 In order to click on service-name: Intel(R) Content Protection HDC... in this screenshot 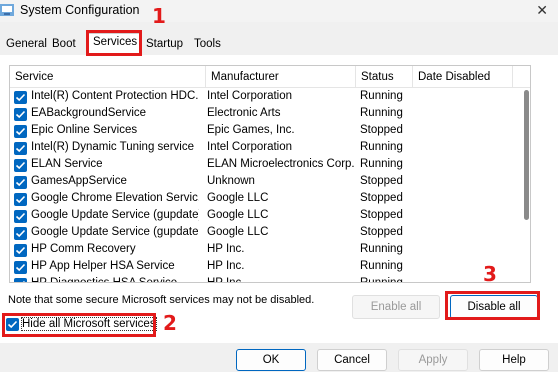, I will do `click(115, 96)`.